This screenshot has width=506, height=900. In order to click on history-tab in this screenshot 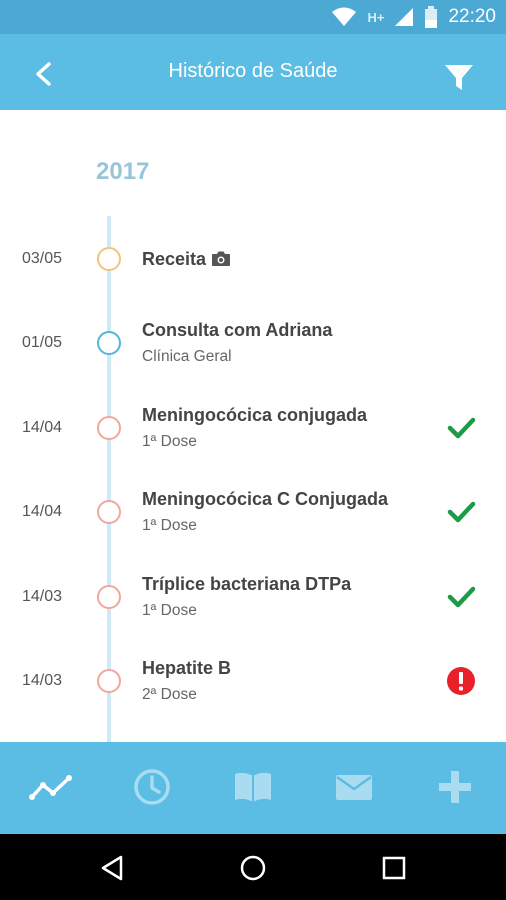, I will do `click(152, 787)`.